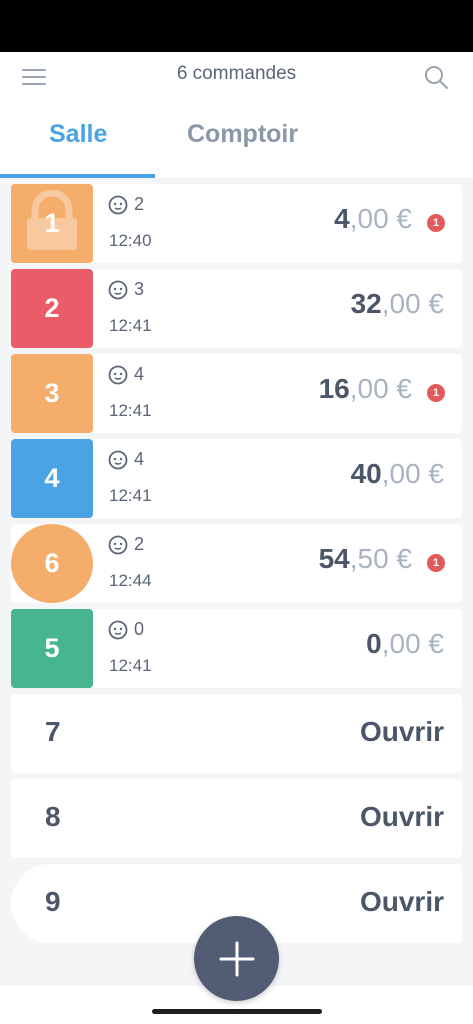  I want to click on amount-integer: 54, so click(334, 558).